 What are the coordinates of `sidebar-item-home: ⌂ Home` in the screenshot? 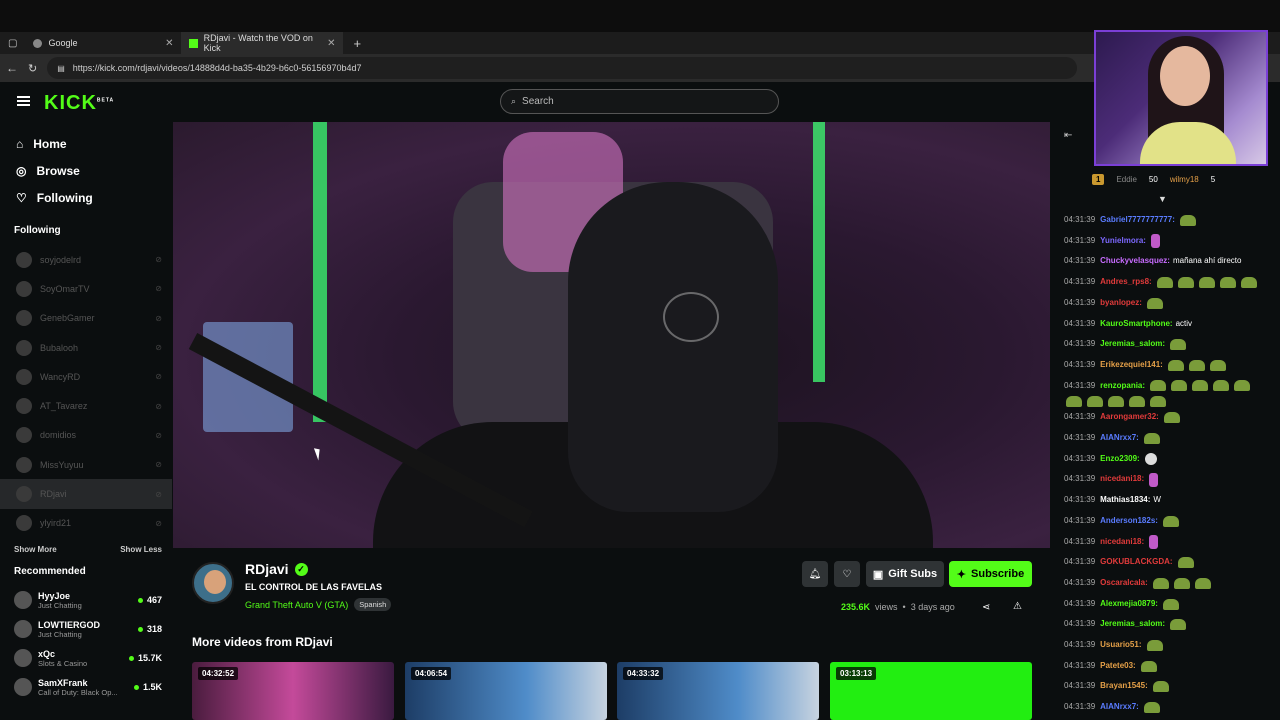 It's located at (86, 143).